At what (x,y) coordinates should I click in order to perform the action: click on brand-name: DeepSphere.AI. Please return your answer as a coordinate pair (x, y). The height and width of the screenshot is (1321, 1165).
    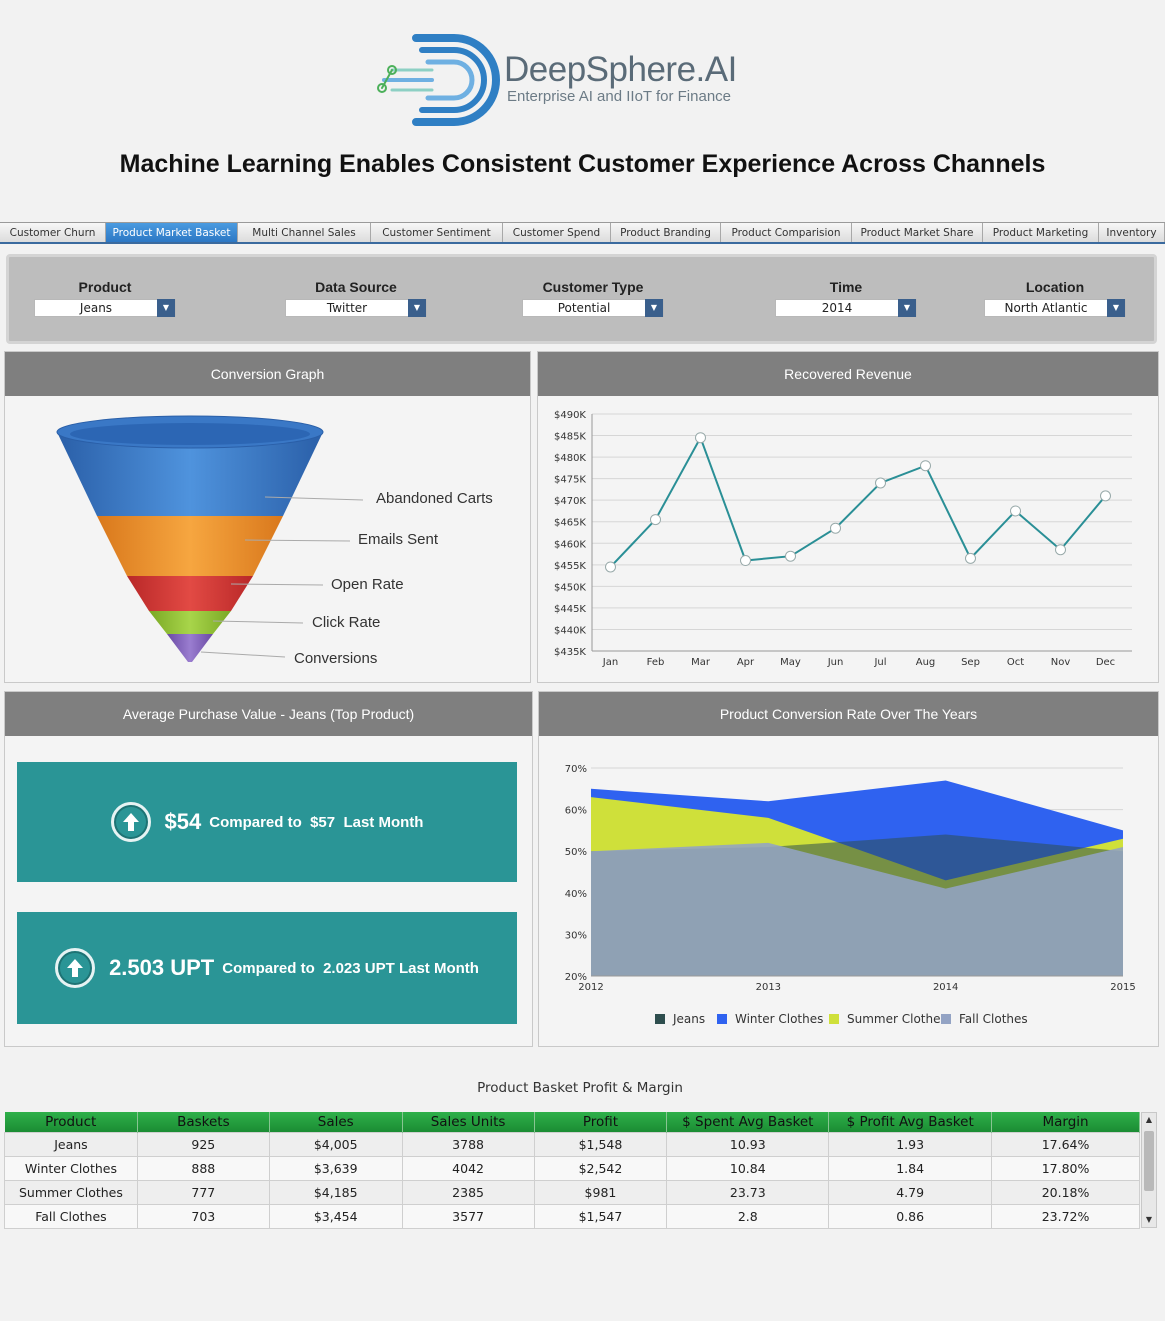
    Looking at the image, I should click on (620, 69).